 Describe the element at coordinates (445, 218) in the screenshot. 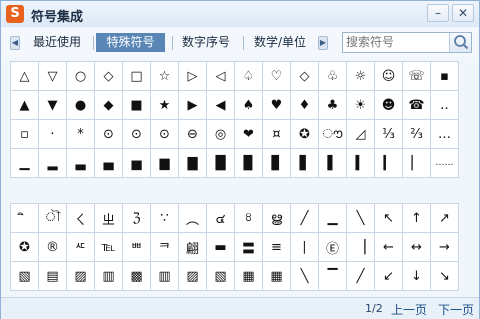

I see `symbol-cell: ↗` at that location.